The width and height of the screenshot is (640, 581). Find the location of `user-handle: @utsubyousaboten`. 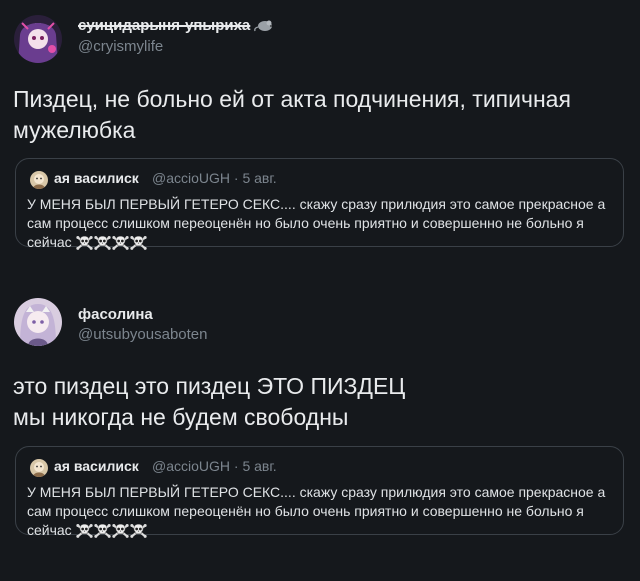

user-handle: @utsubyousaboten is located at coordinates (143, 334).